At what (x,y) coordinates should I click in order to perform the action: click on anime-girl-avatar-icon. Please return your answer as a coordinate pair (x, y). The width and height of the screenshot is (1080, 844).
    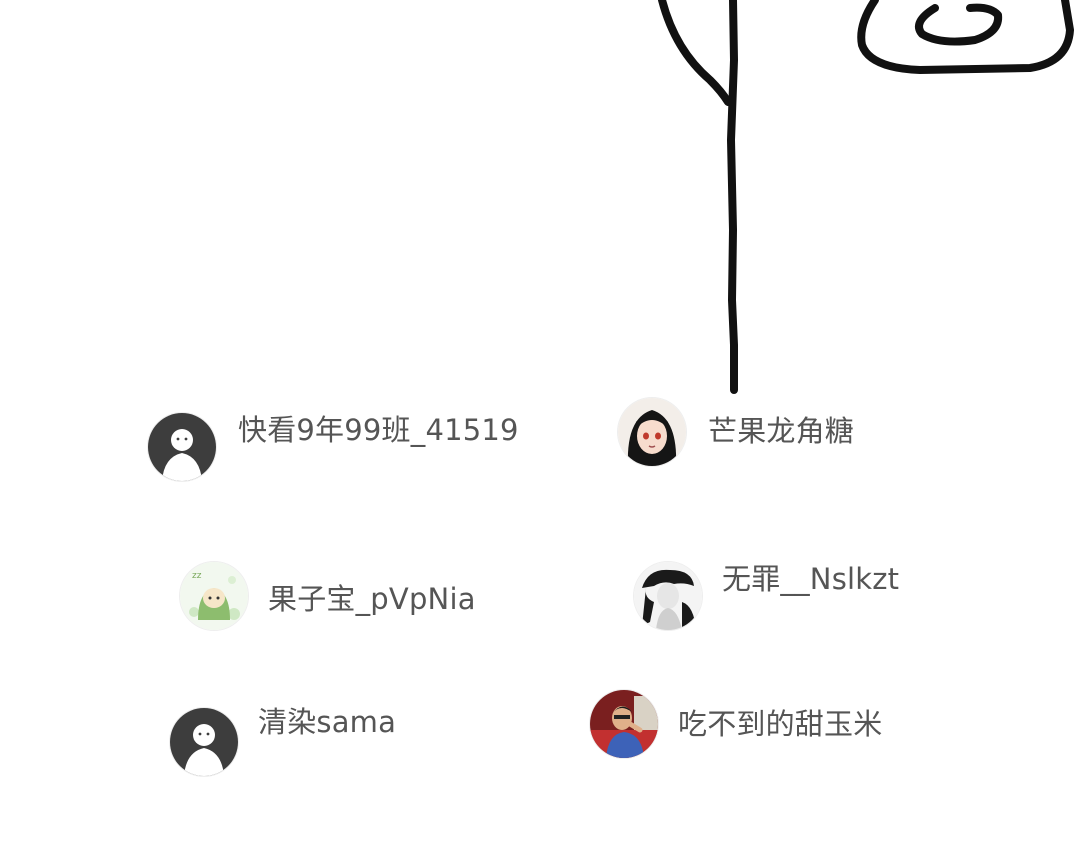
    Looking at the image, I should click on (652, 432).